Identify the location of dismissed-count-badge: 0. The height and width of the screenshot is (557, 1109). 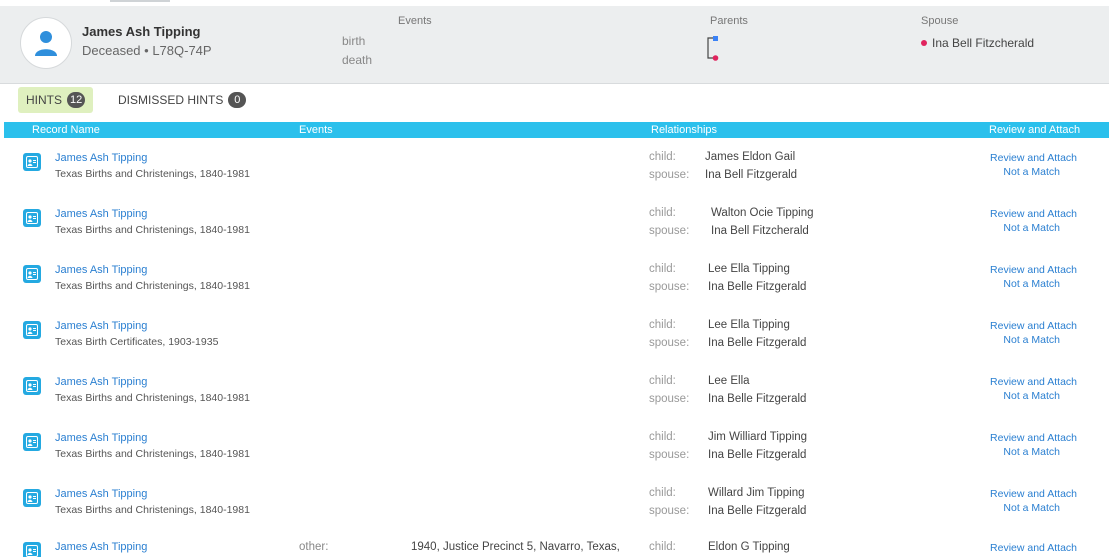
(237, 100).